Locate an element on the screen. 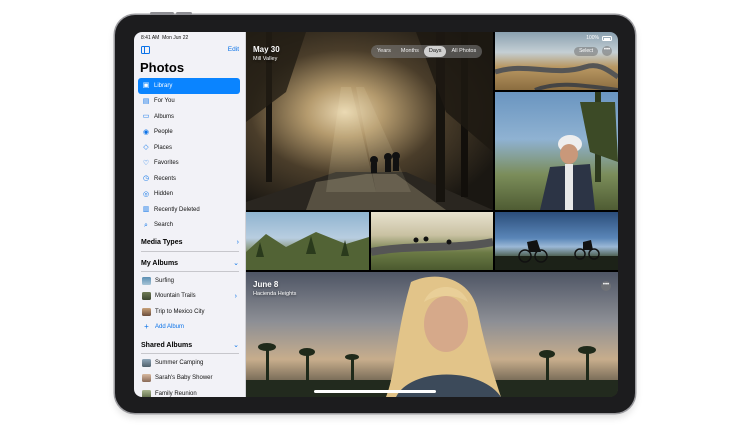 The width and height of the screenshot is (750, 430). view-segmented-control: Years Months Days All Photos is located at coordinates (427, 51).